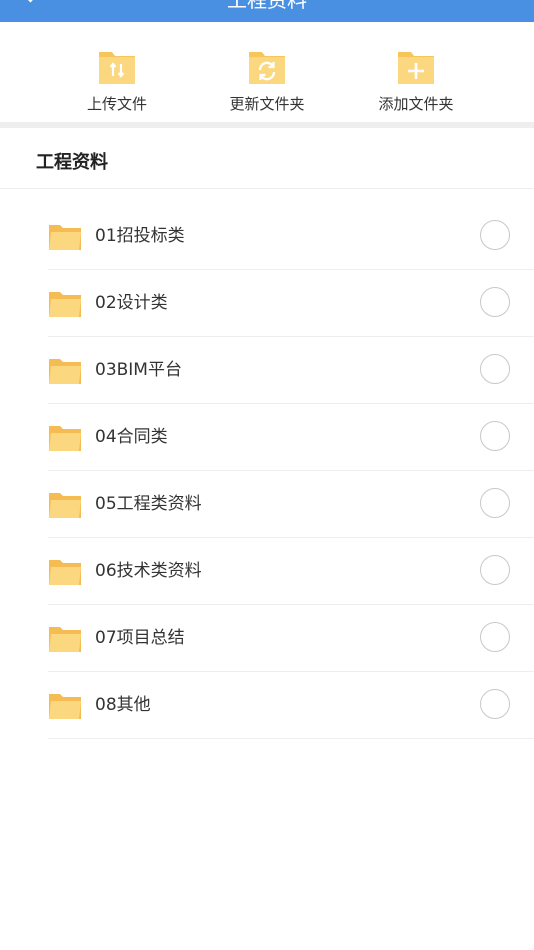 The width and height of the screenshot is (534, 950). I want to click on folder-row: 07项目总结, so click(291, 638).